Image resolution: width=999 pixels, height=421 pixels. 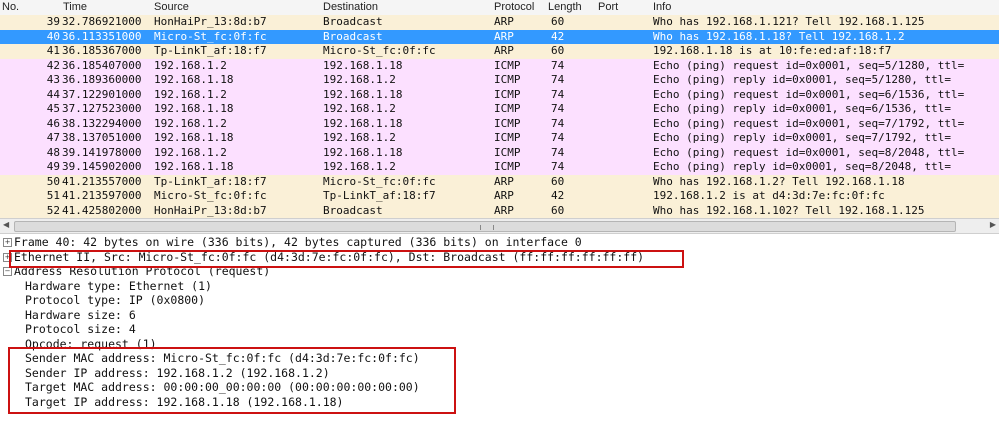 What do you see at coordinates (499, 286) in the screenshot?
I see `arp-field-hardware-type: Hardware type: Ethernet (1)` at bounding box center [499, 286].